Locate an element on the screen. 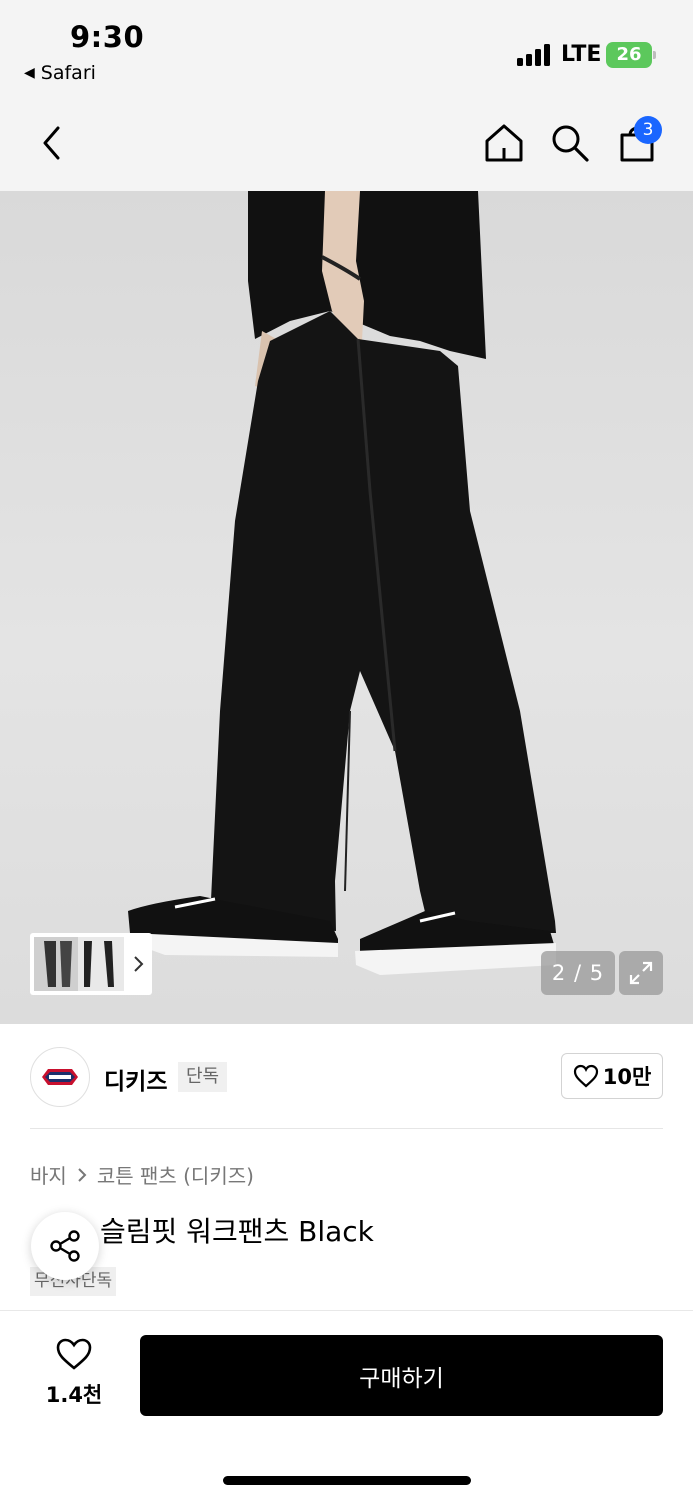 The height and width of the screenshot is (1500, 693). image-counter: 2 / 5 is located at coordinates (578, 973).